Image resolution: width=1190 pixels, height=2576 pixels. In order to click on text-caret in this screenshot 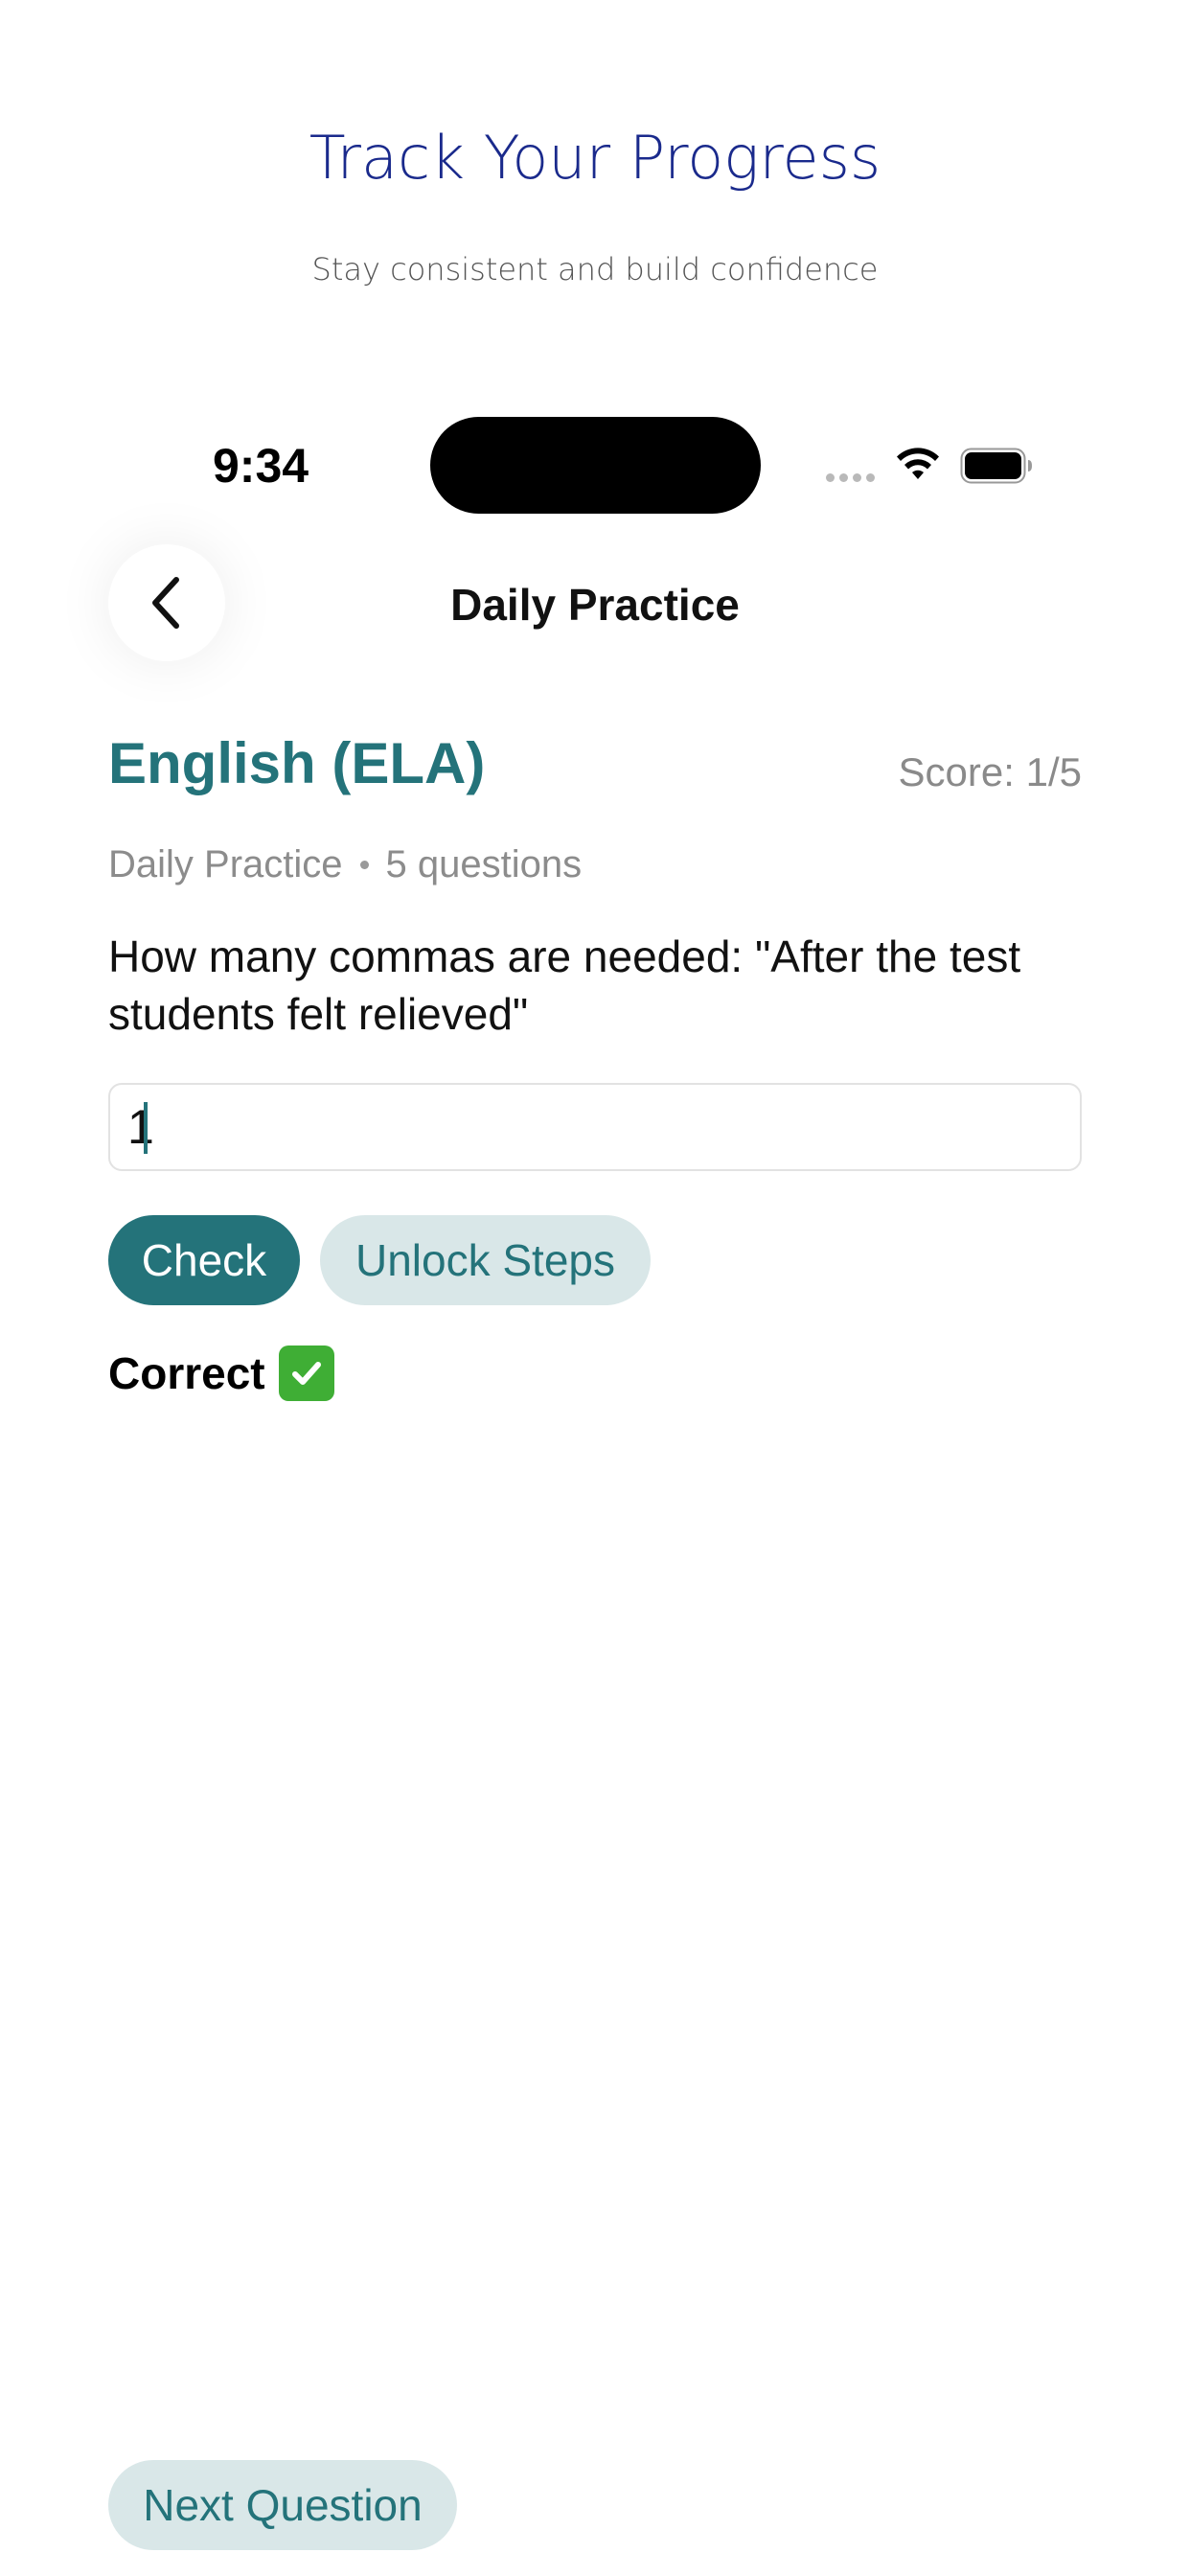, I will do `click(146, 1128)`.